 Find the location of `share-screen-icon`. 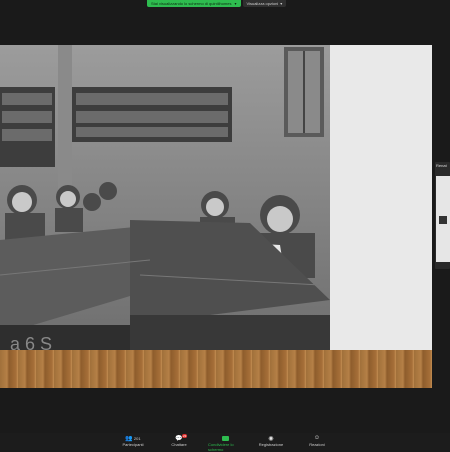

share-screen-icon is located at coordinates (225, 438).